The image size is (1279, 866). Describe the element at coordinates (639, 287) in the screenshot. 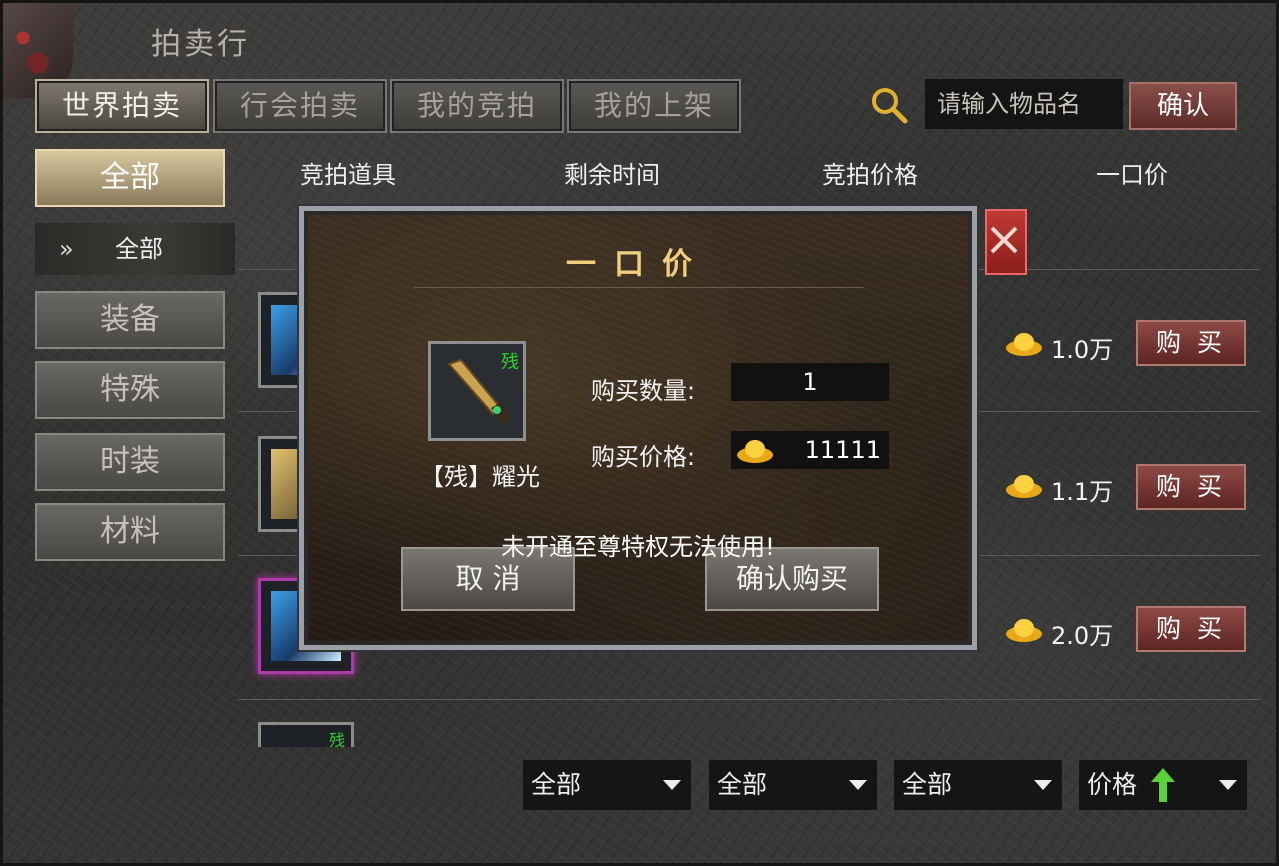

I see `dialog-divider` at that location.